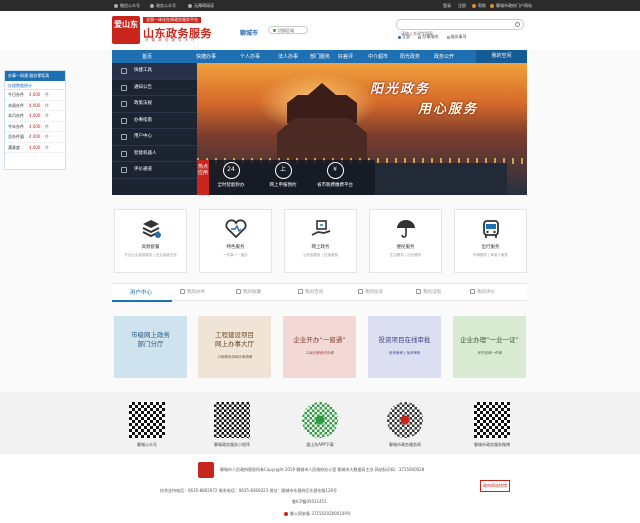 This screenshot has height=523, width=640. I want to click on tile-one-license: 企业办理“一业一证” 许可证照一件事, so click(489, 347).